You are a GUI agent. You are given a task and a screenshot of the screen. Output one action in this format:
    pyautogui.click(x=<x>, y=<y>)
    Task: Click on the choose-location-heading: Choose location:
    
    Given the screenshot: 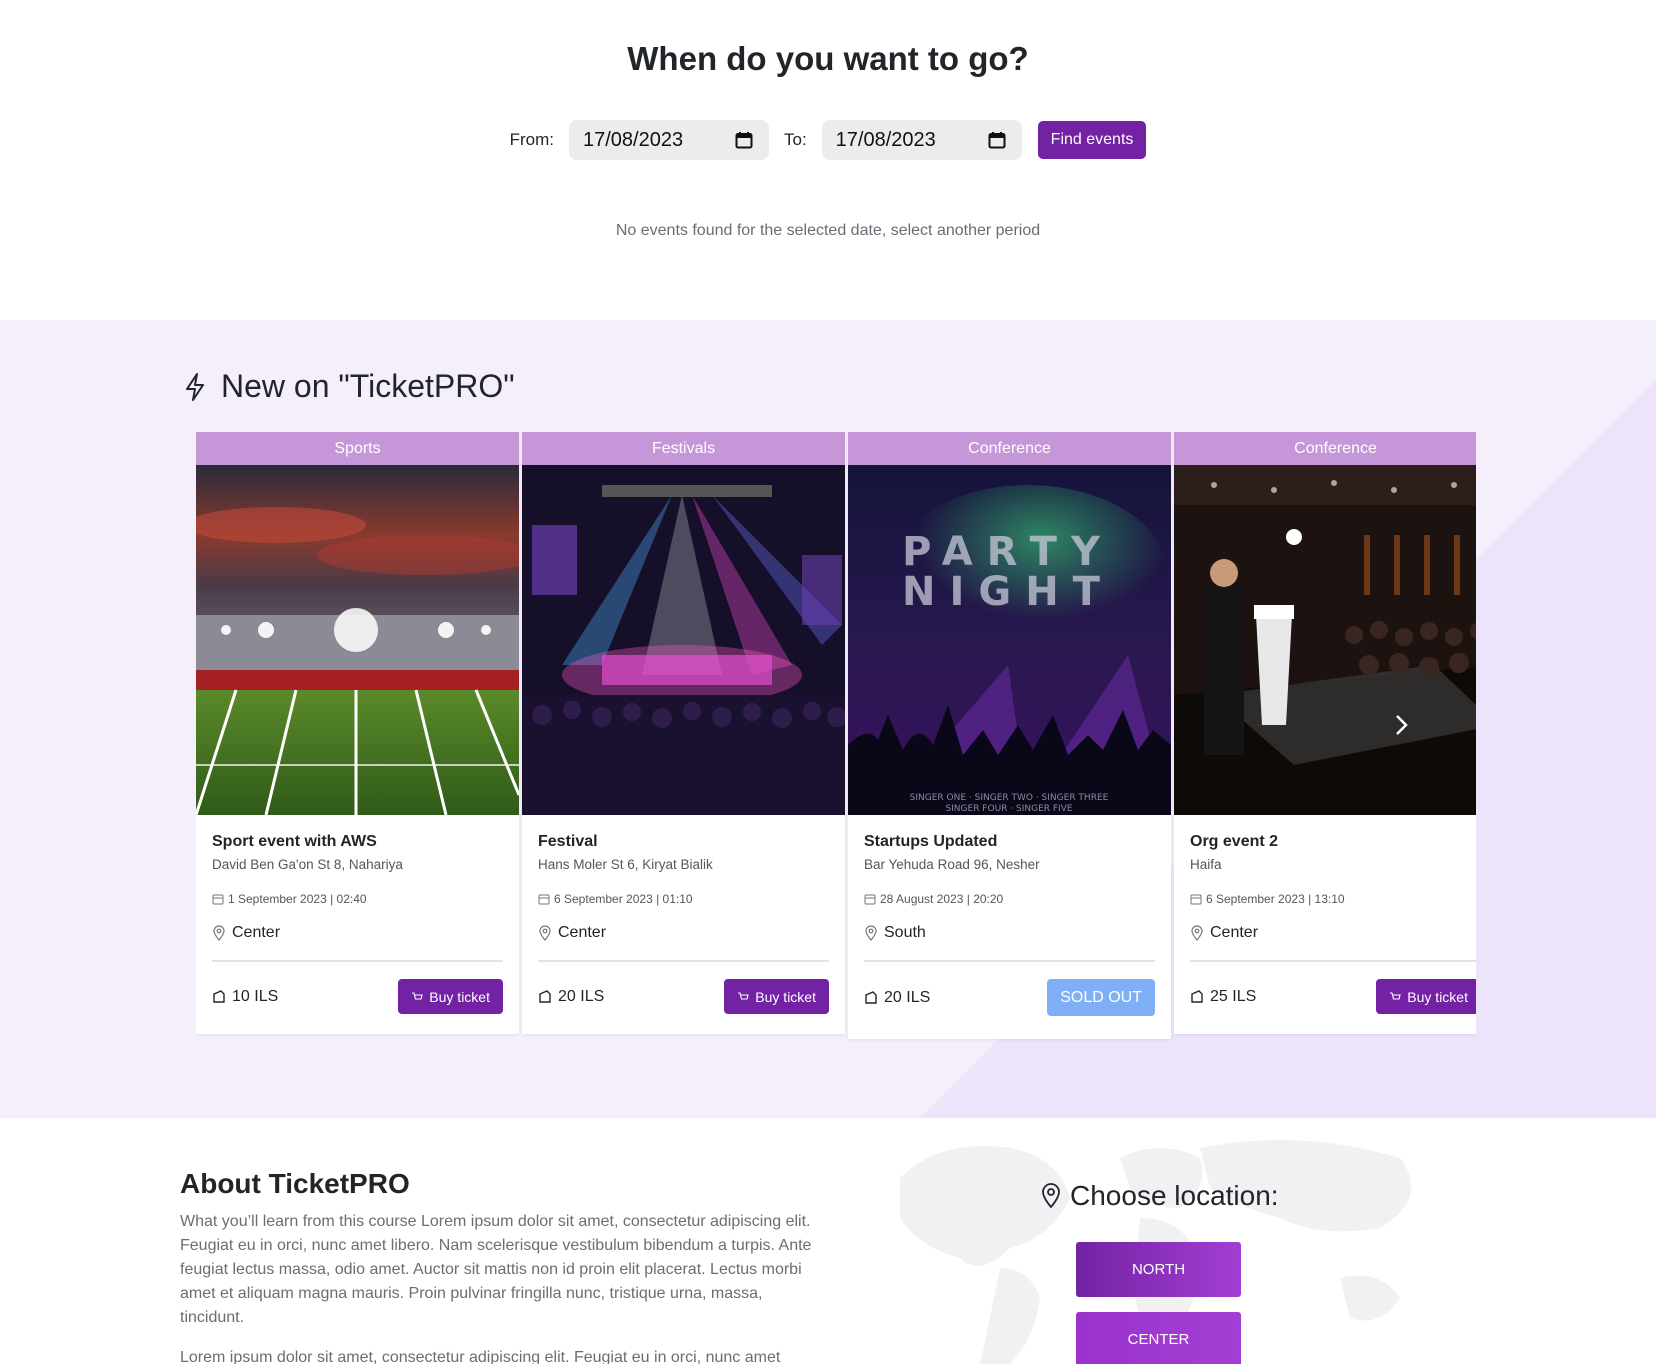 What is the action you would take?
    pyautogui.click(x=1159, y=1196)
    